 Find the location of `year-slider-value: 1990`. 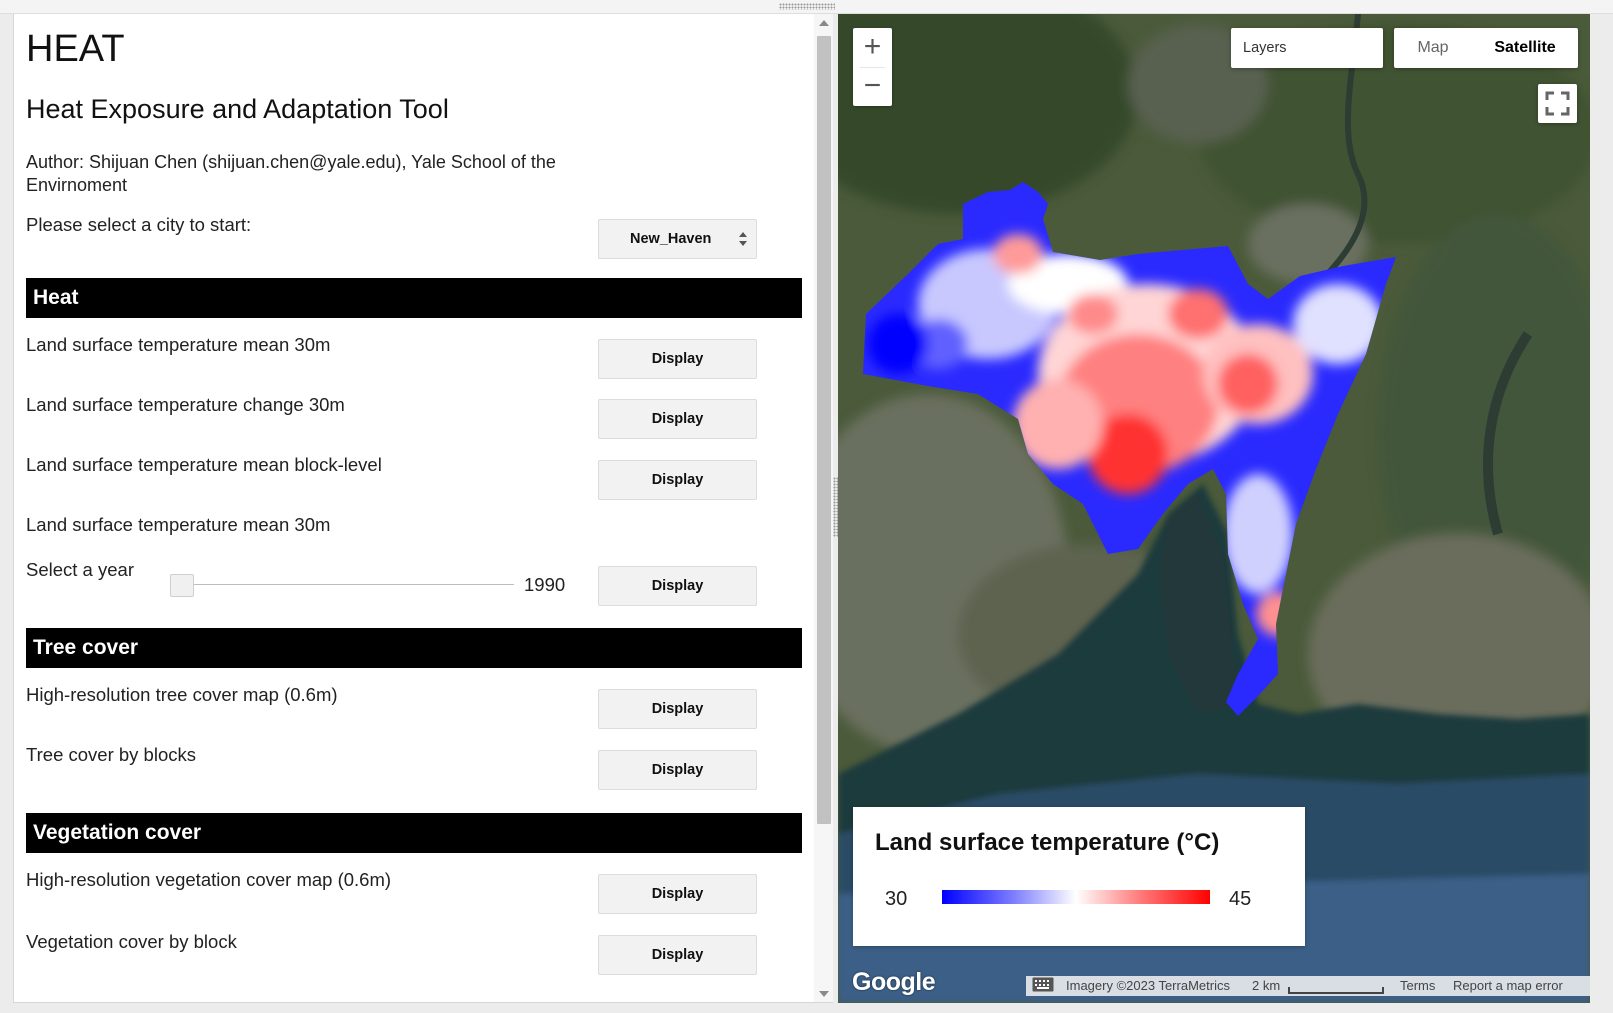

year-slider-value: 1990 is located at coordinates (545, 584).